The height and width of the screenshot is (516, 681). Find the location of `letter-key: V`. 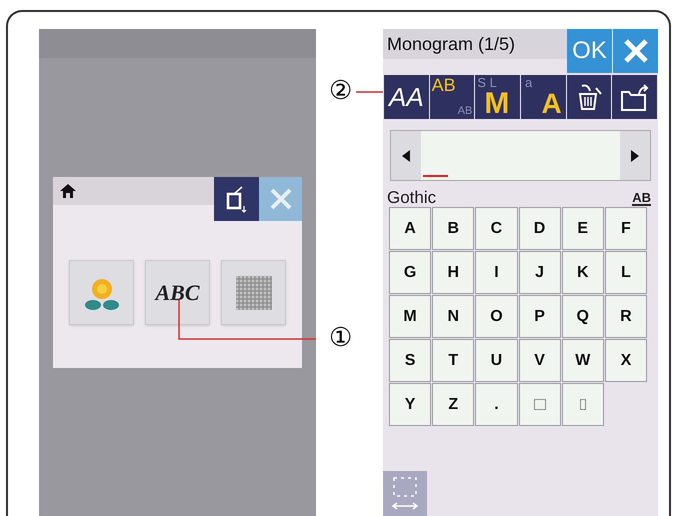

letter-key: V is located at coordinates (539, 360).